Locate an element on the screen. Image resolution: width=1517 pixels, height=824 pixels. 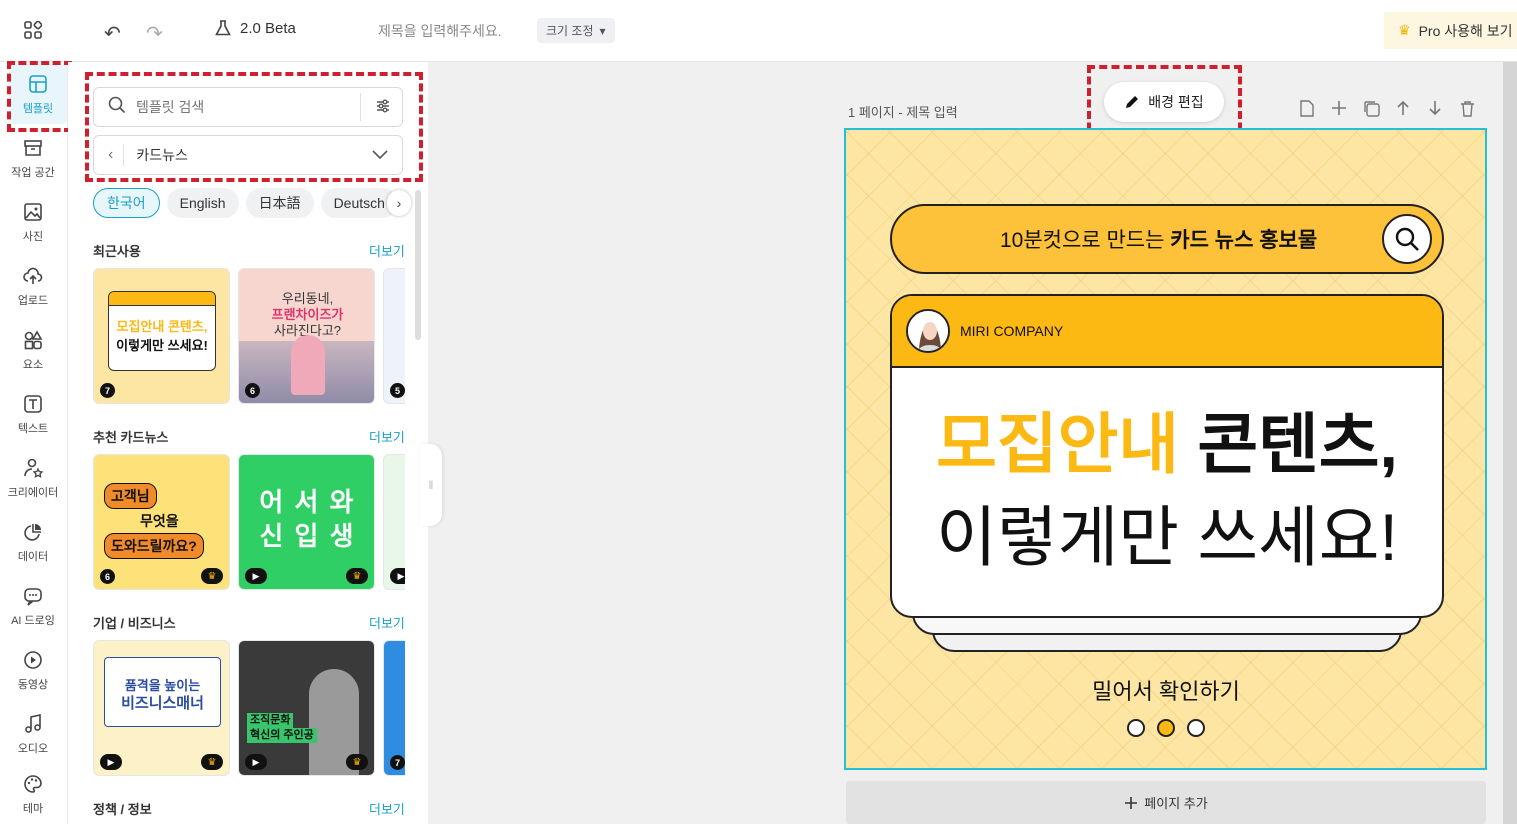
section-title: 기업 / 비즈니스 is located at coordinates (134, 623).